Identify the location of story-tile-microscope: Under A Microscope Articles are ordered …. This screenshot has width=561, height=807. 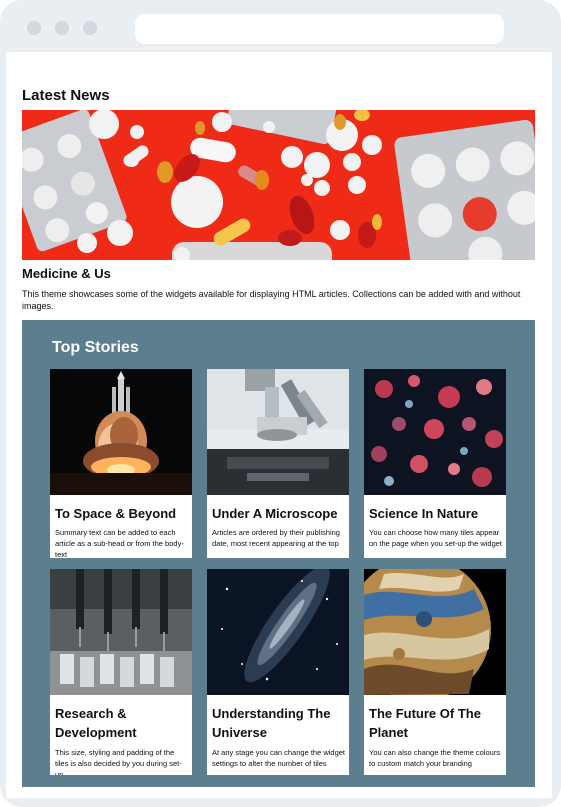
(278, 463).